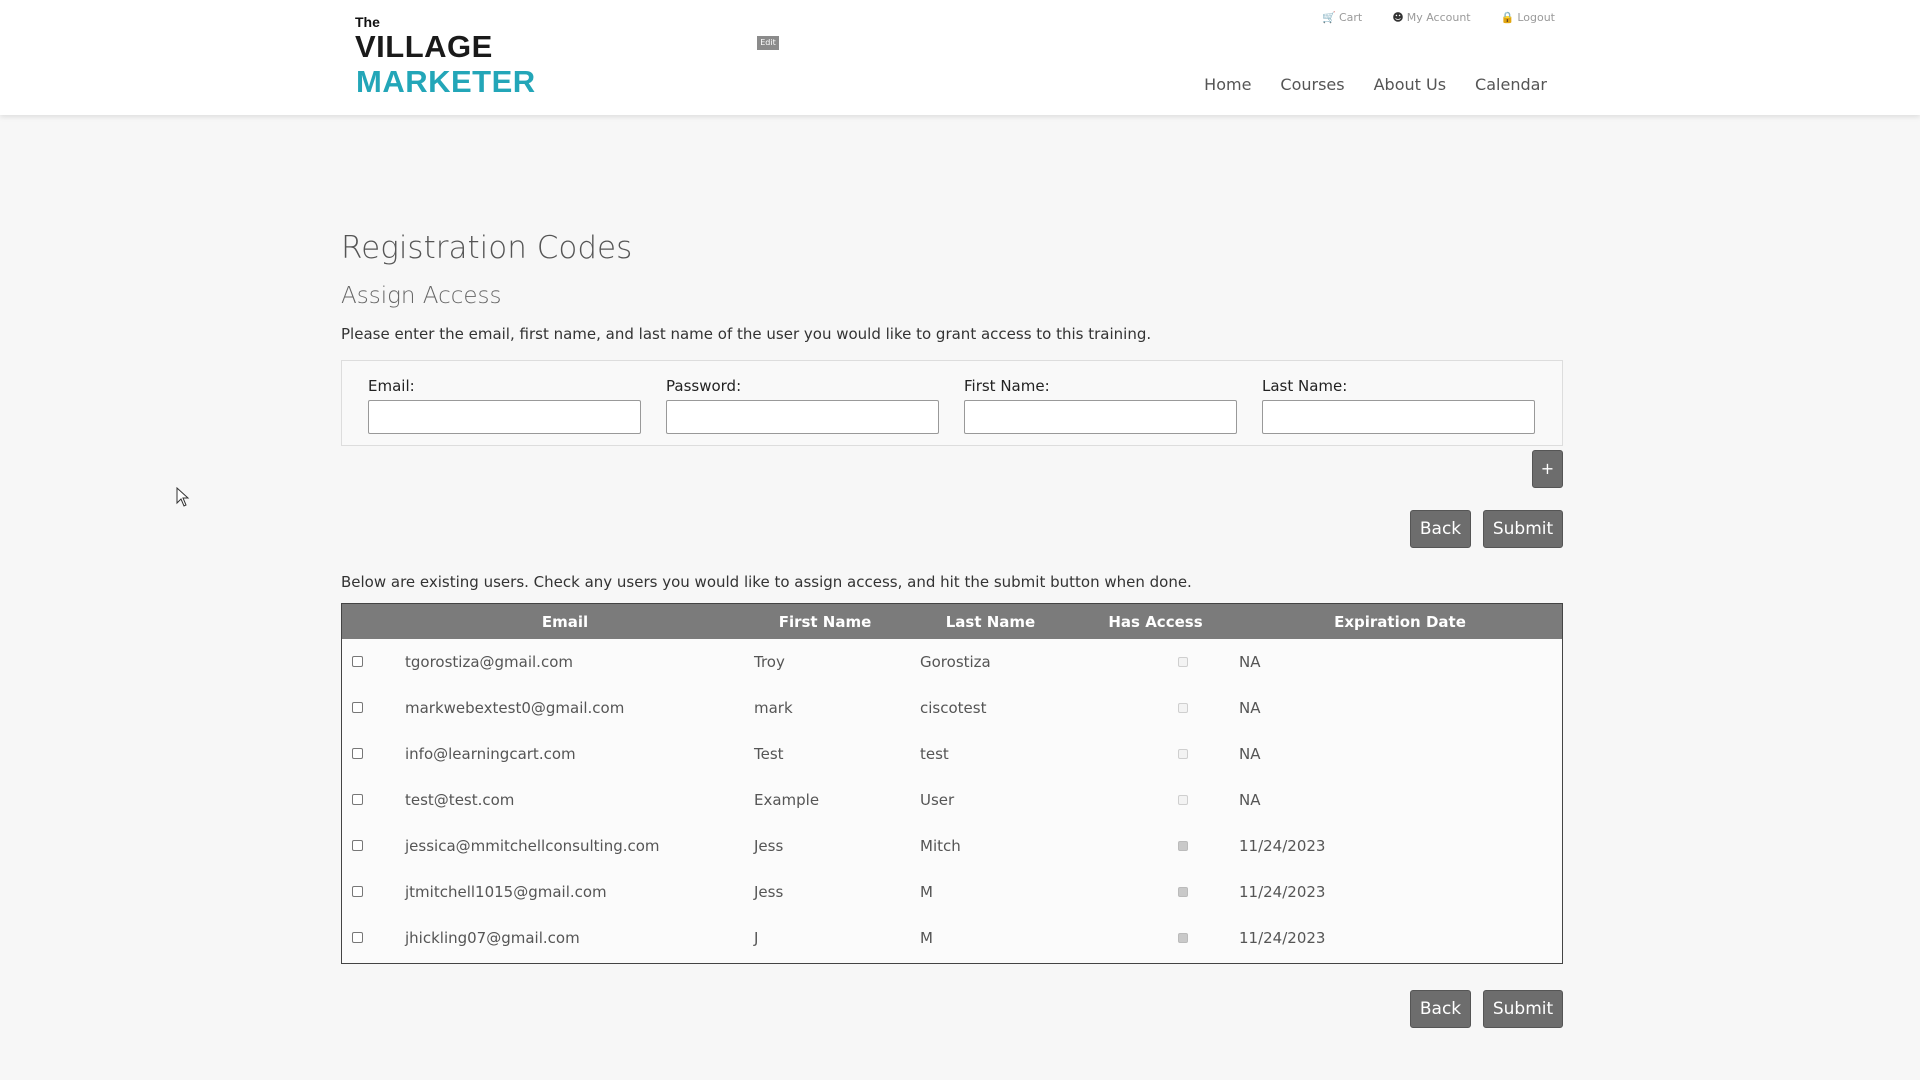 This screenshot has width=1920, height=1080. I want to click on page-subtitle: Assign Access, so click(421, 296).